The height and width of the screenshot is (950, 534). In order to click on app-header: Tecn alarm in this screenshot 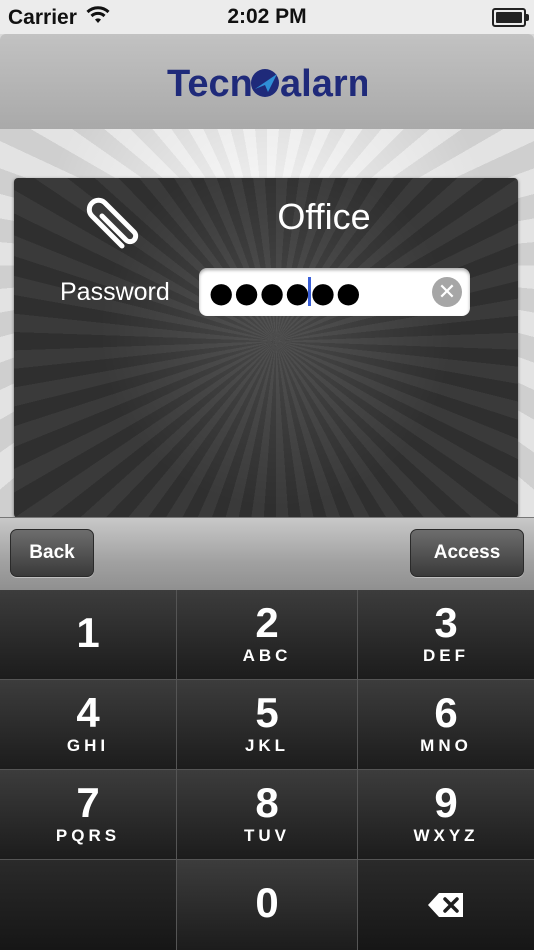, I will do `click(267, 81)`.